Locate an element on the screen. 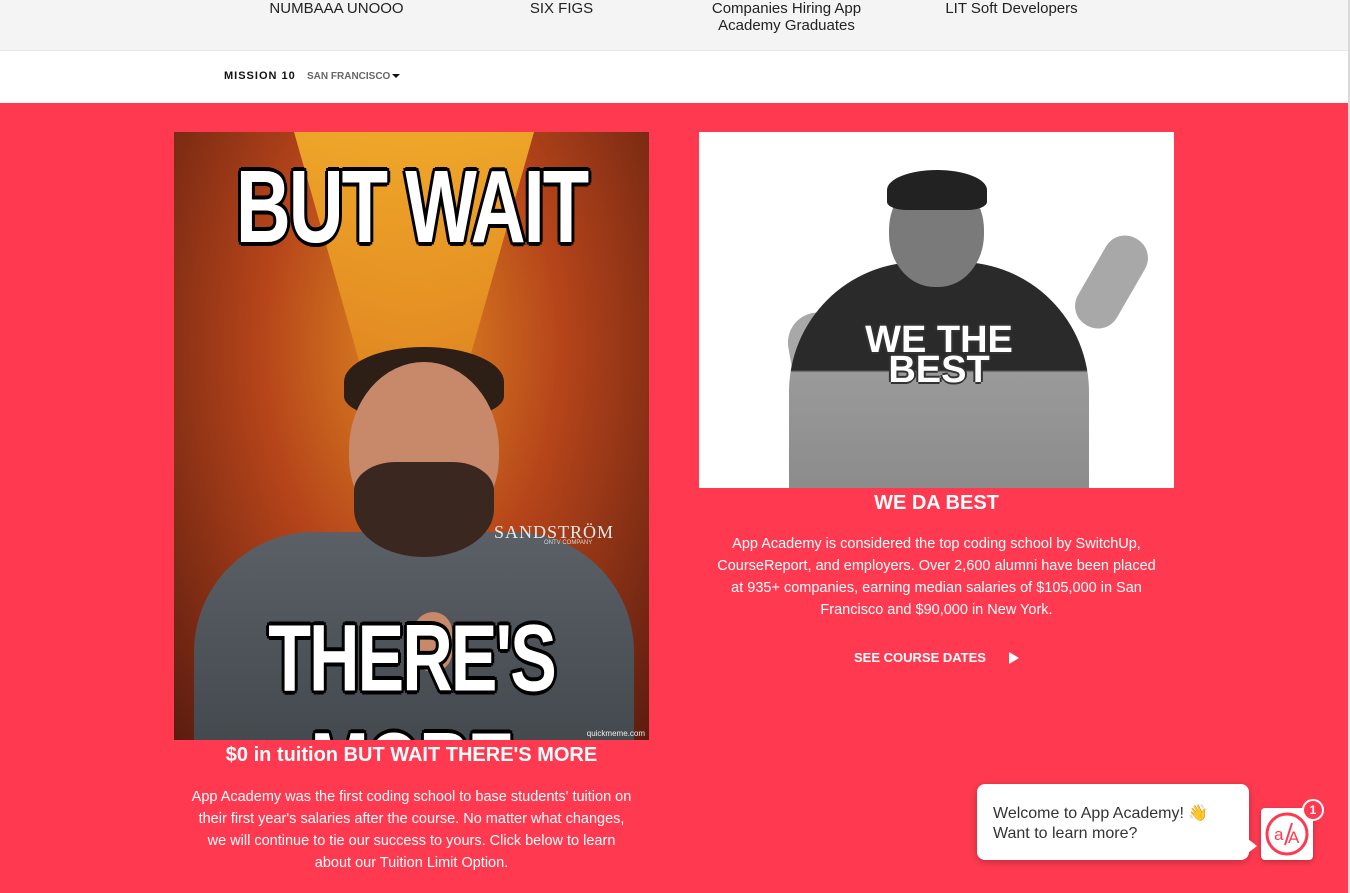 This screenshot has height=893, width=1350. city-dropdown: SAN FRANCISCO is located at coordinates (354, 76).